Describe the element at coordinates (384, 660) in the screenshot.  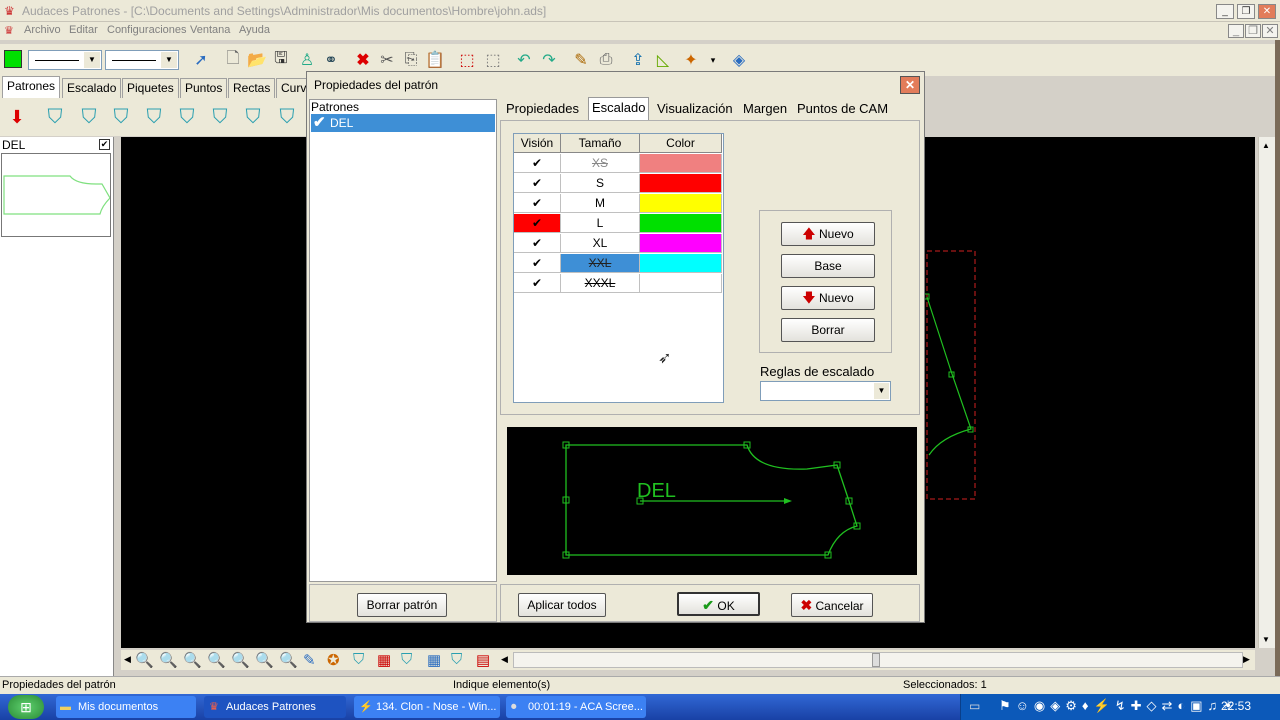
I see `color-grid-icon: ▦` at that location.